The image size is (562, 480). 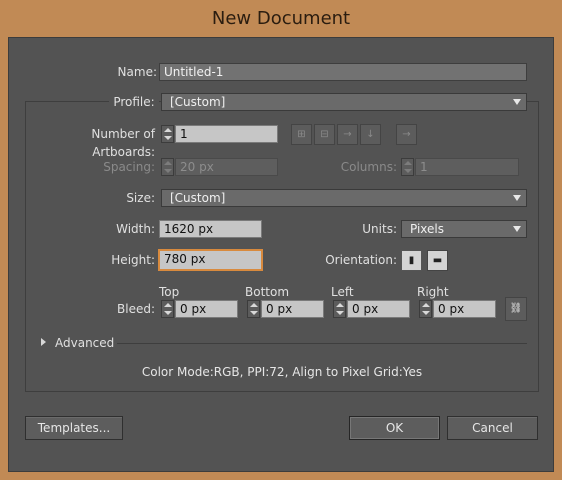 What do you see at coordinates (253, 309) in the screenshot?
I see `bleed-bottom-stepper` at bounding box center [253, 309].